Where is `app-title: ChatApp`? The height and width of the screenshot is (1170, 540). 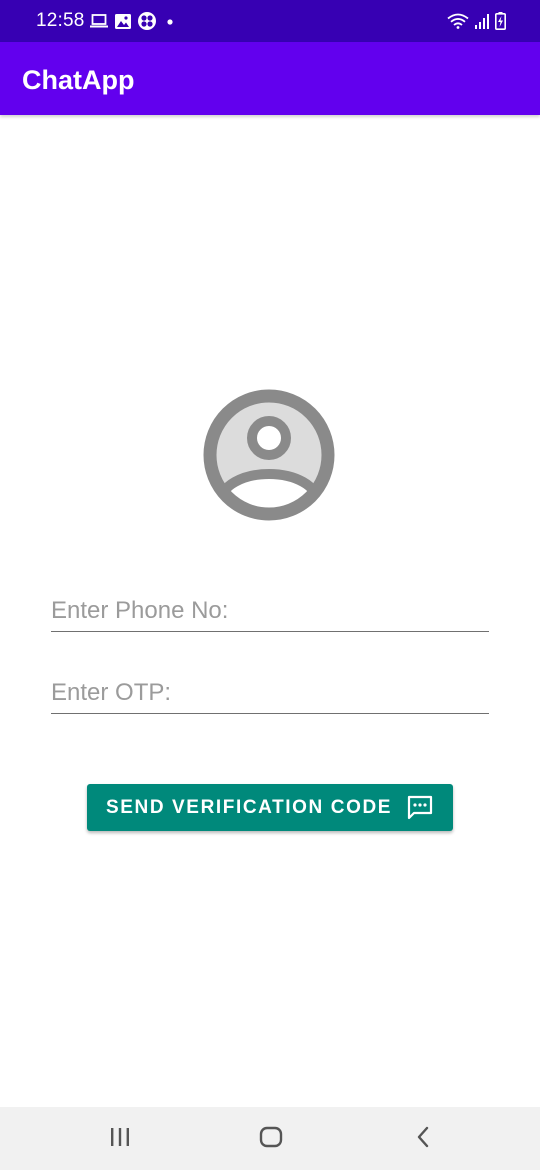 app-title: ChatApp is located at coordinates (78, 80).